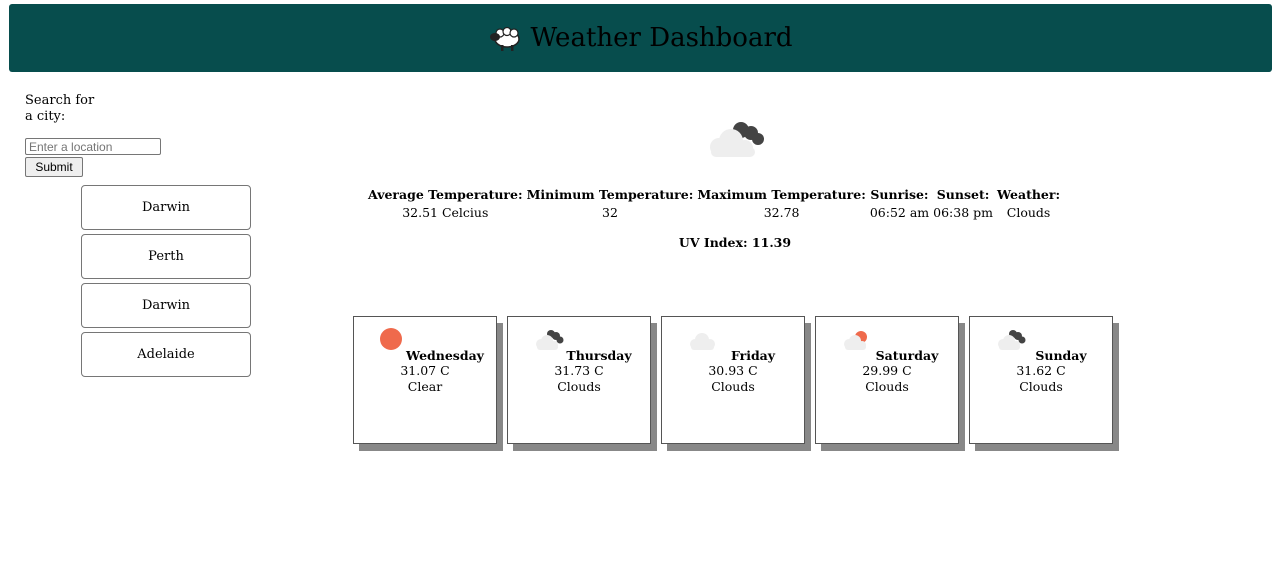 The height and width of the screenshot is (586, 1280). What do you see at coordinates (54, 167) in the screenshot?
I see `submit-button: Submit` at bounding box center [54, 167].